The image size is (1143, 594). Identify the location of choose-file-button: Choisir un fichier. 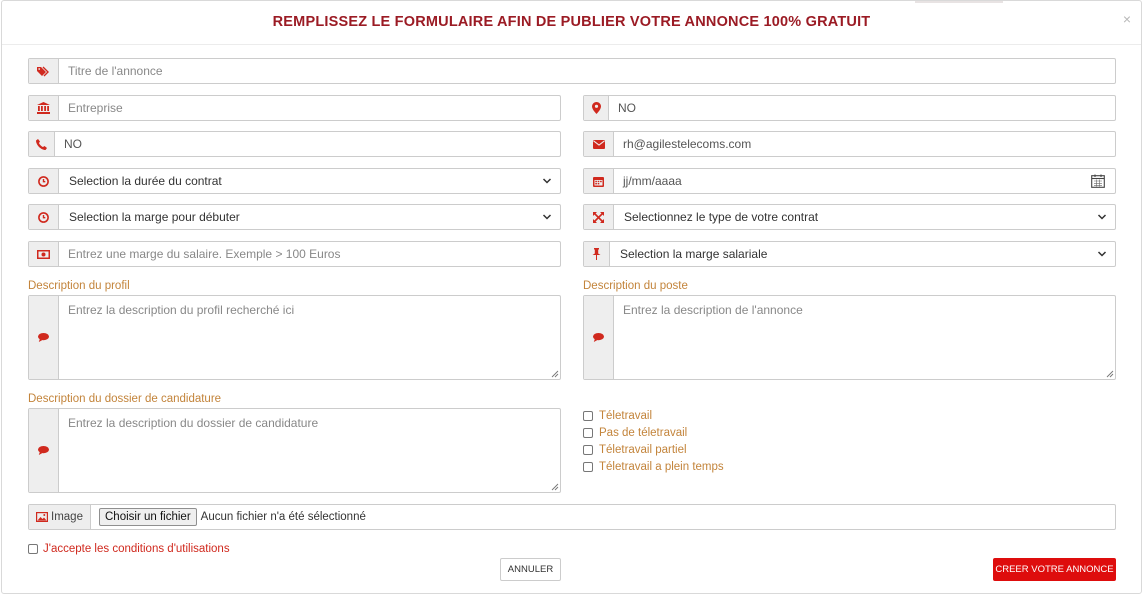
(148, 517).